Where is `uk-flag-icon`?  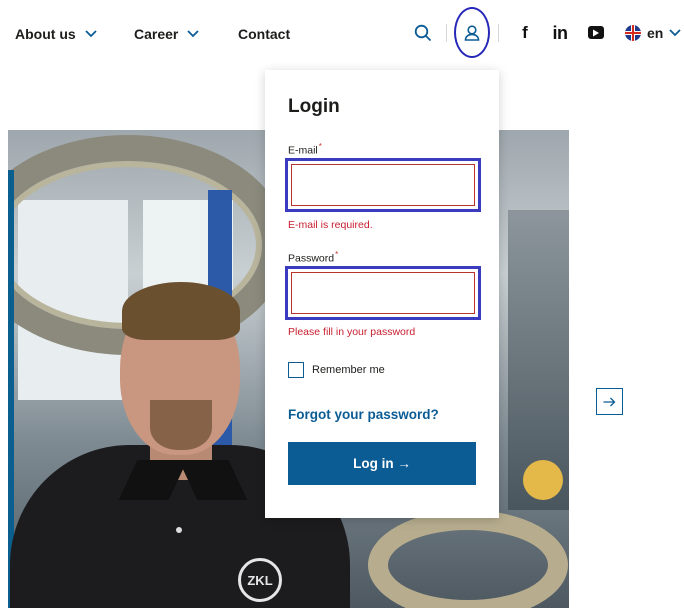
uk-flag-icon is located at coordinates (633, 33).